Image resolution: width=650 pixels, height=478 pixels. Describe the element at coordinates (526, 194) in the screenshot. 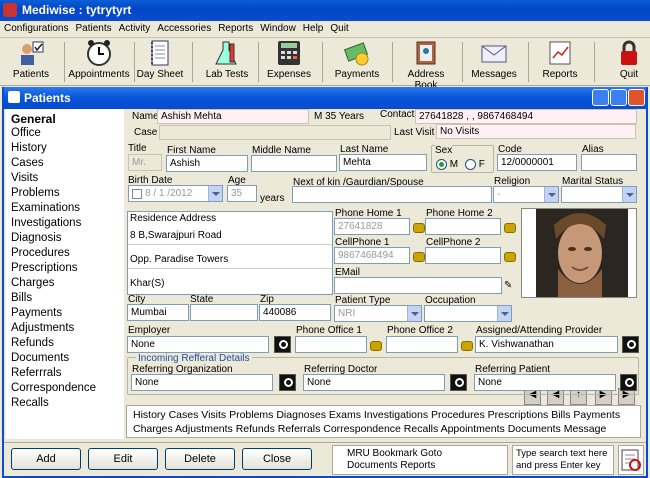

I see `religion-select: -` at that location.